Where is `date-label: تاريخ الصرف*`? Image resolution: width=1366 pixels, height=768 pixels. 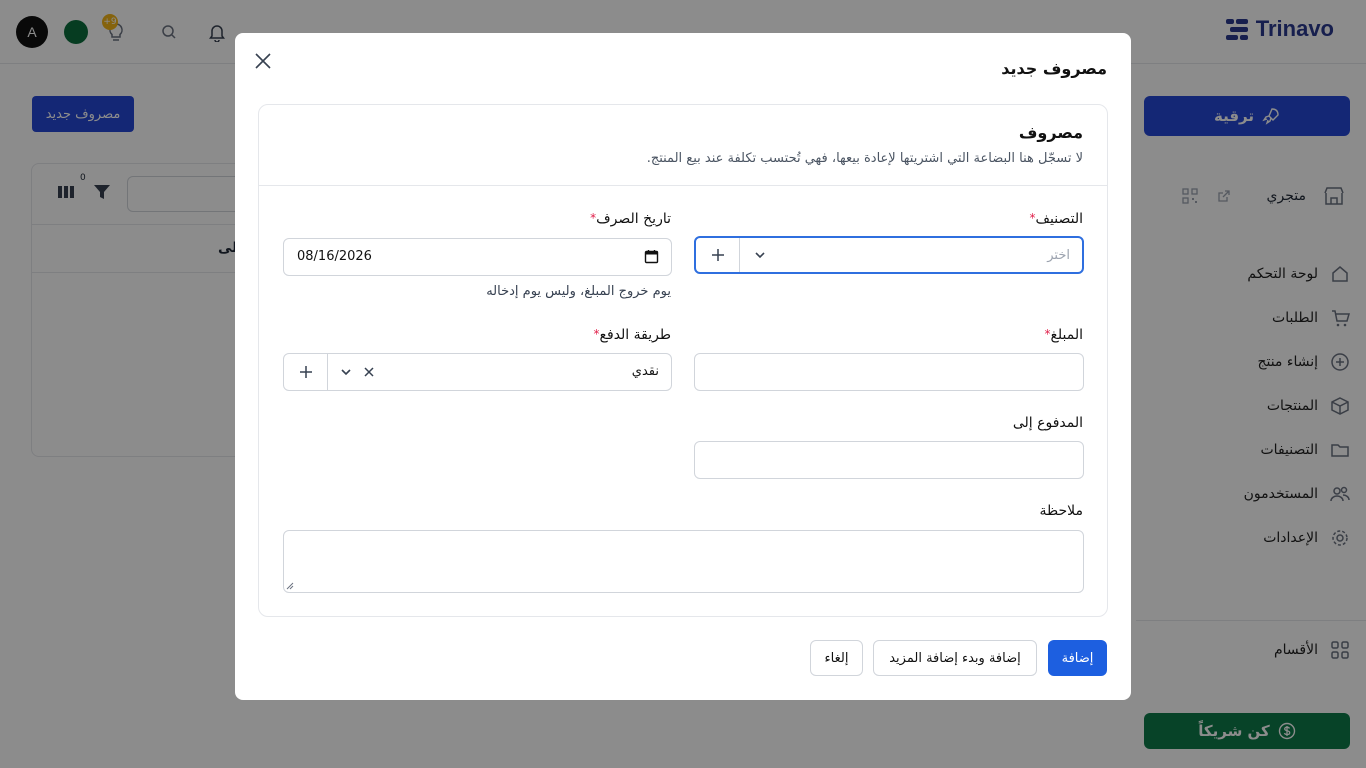 date-label: تاريخ الصرف* is located at coordinates (630, 219).